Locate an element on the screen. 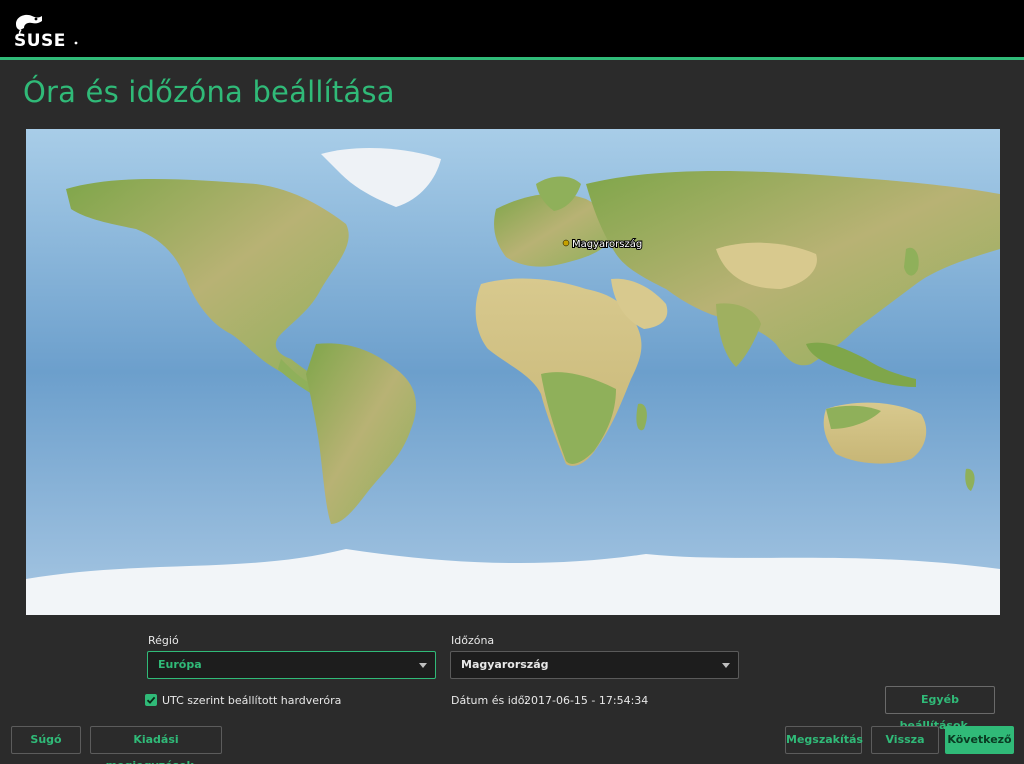 The height and width of the screenshot is (764, 1024). top-bar: SUSE is located at coordinates (512, 28).